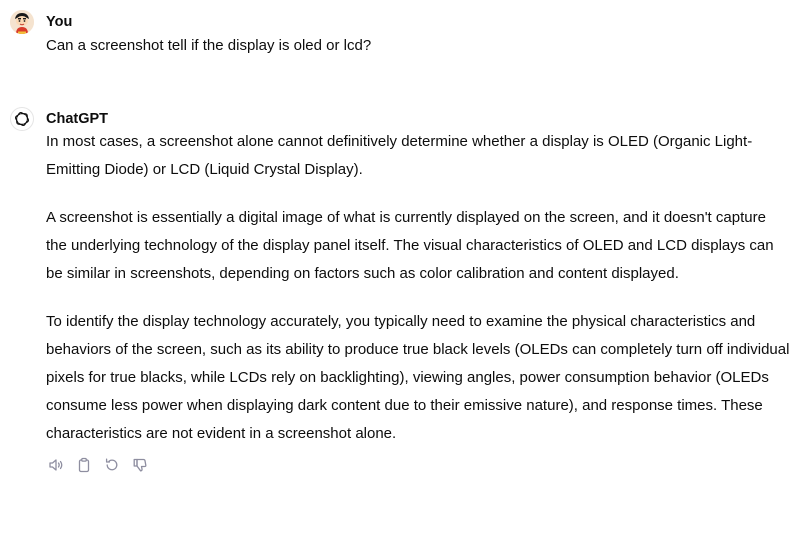 Image resolution: width=800 pixels, height=533 pixels. I want to click on user-author-name: You, so click(59, 22).